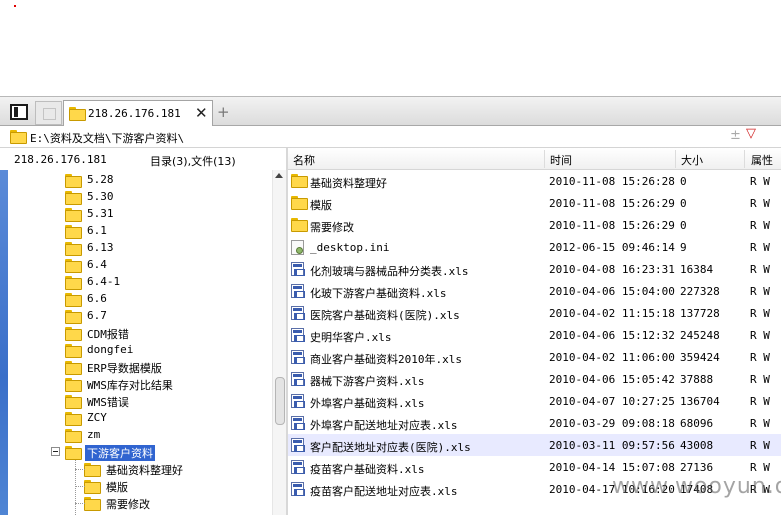  Describe the element at coordinates (384, 491) in the screenshot. I see `file-name: 疫苗客户配送地址对应表.xls` at that location.